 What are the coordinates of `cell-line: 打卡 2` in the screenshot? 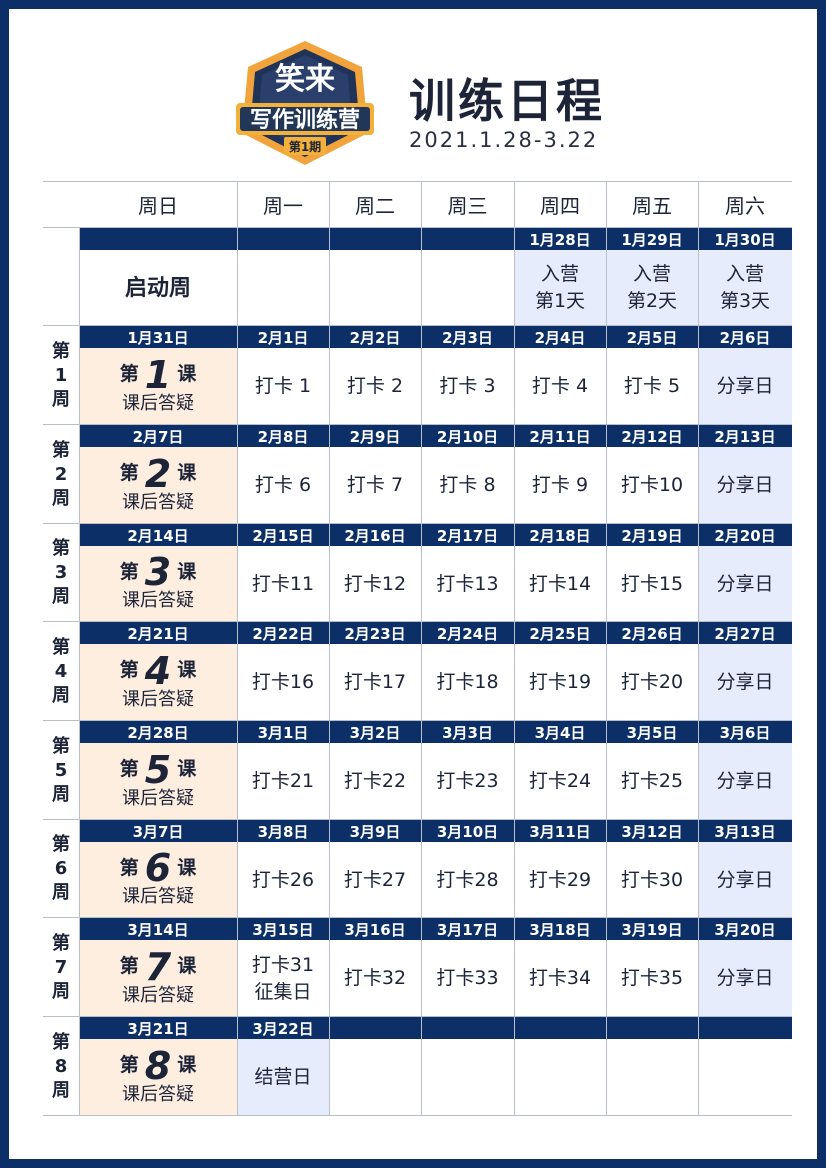 It's located at (375, 386).